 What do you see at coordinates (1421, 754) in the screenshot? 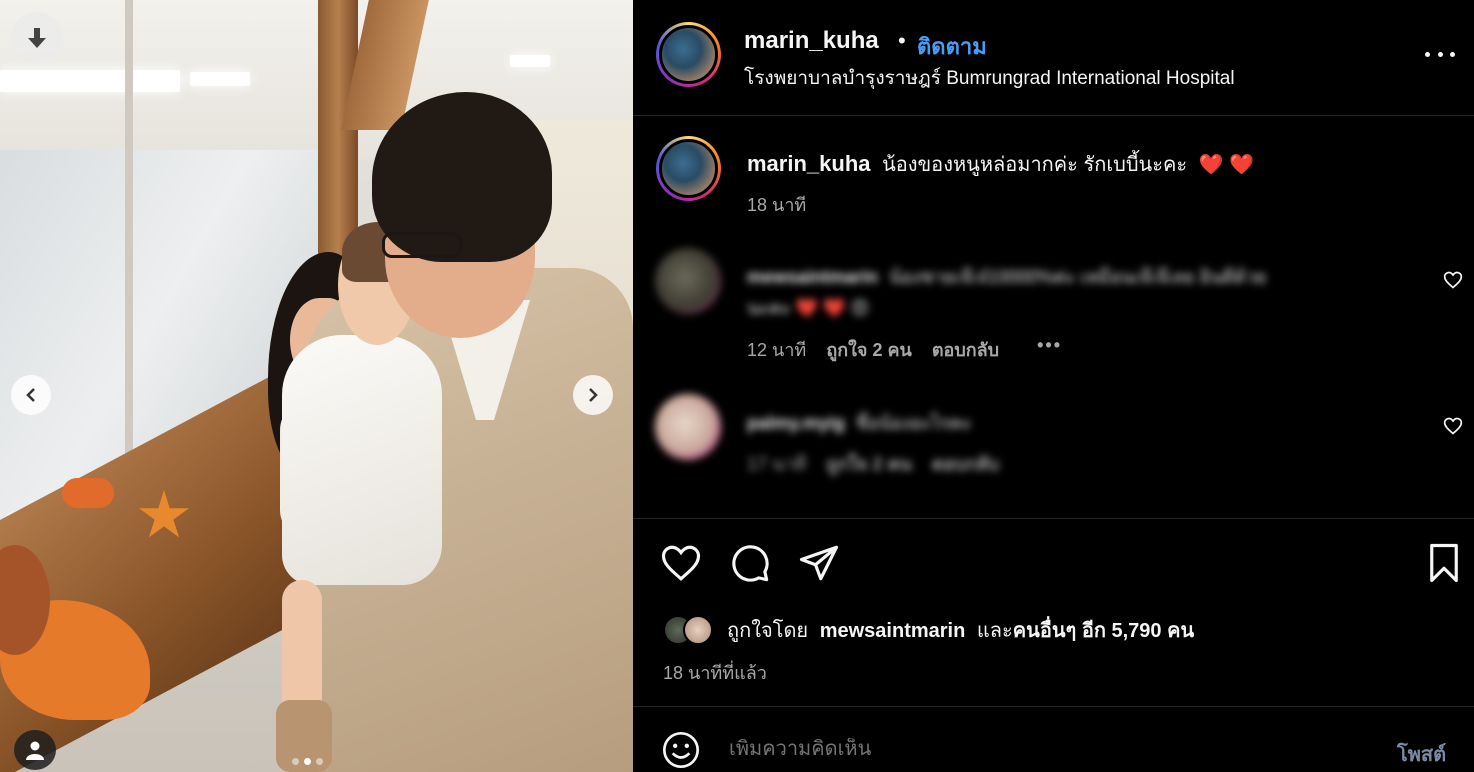
I see `post-comment-button: โพสต์` at bounding box center [1421, 754].